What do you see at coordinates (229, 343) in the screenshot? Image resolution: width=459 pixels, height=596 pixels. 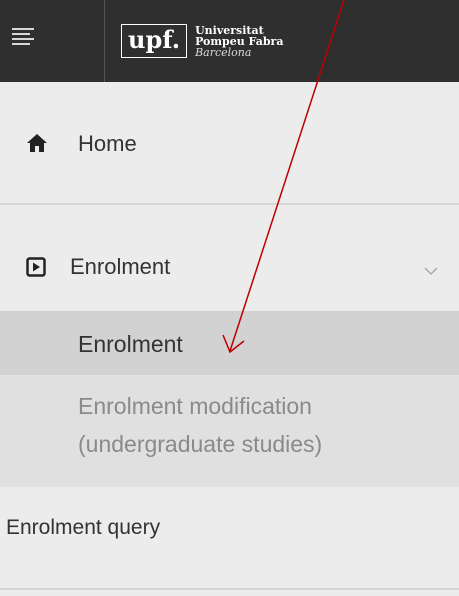 I see `submenu-item-enrolment: Enrolment` at bounding box center [229, 343].